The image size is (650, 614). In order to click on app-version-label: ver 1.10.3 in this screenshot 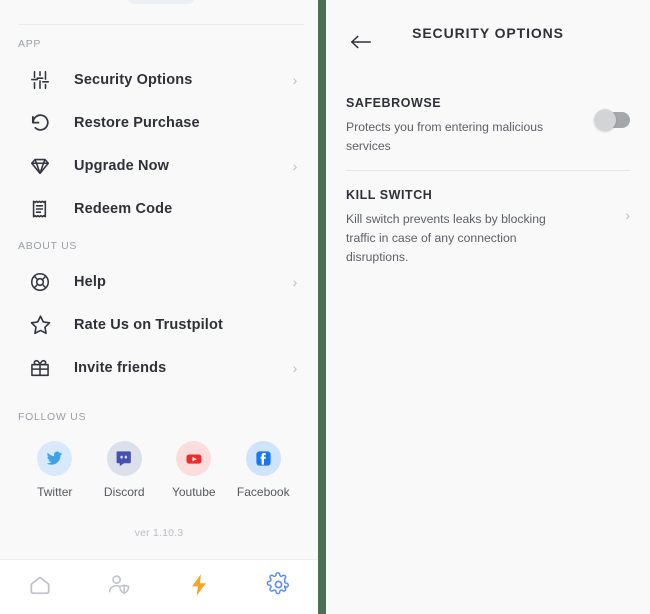, I will do `click(159, 533)`.